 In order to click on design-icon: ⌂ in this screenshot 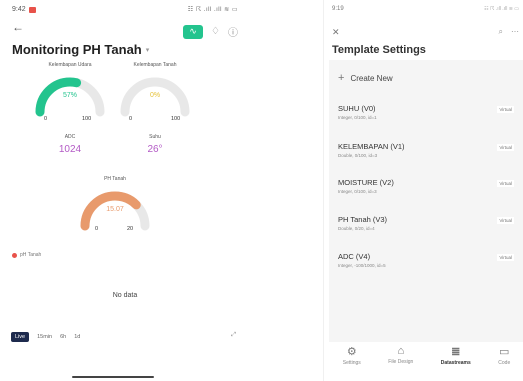, I will do `click(401, 351)`.